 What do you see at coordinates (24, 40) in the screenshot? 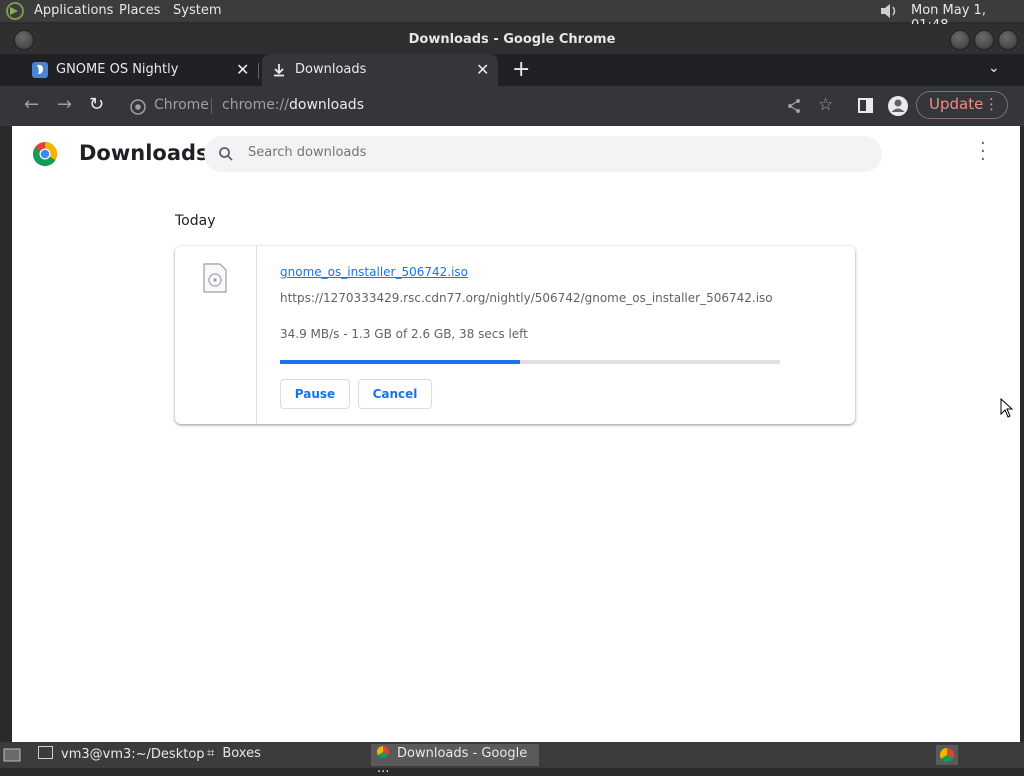
I see `window-menu-button` at bounding box center [24, 40].